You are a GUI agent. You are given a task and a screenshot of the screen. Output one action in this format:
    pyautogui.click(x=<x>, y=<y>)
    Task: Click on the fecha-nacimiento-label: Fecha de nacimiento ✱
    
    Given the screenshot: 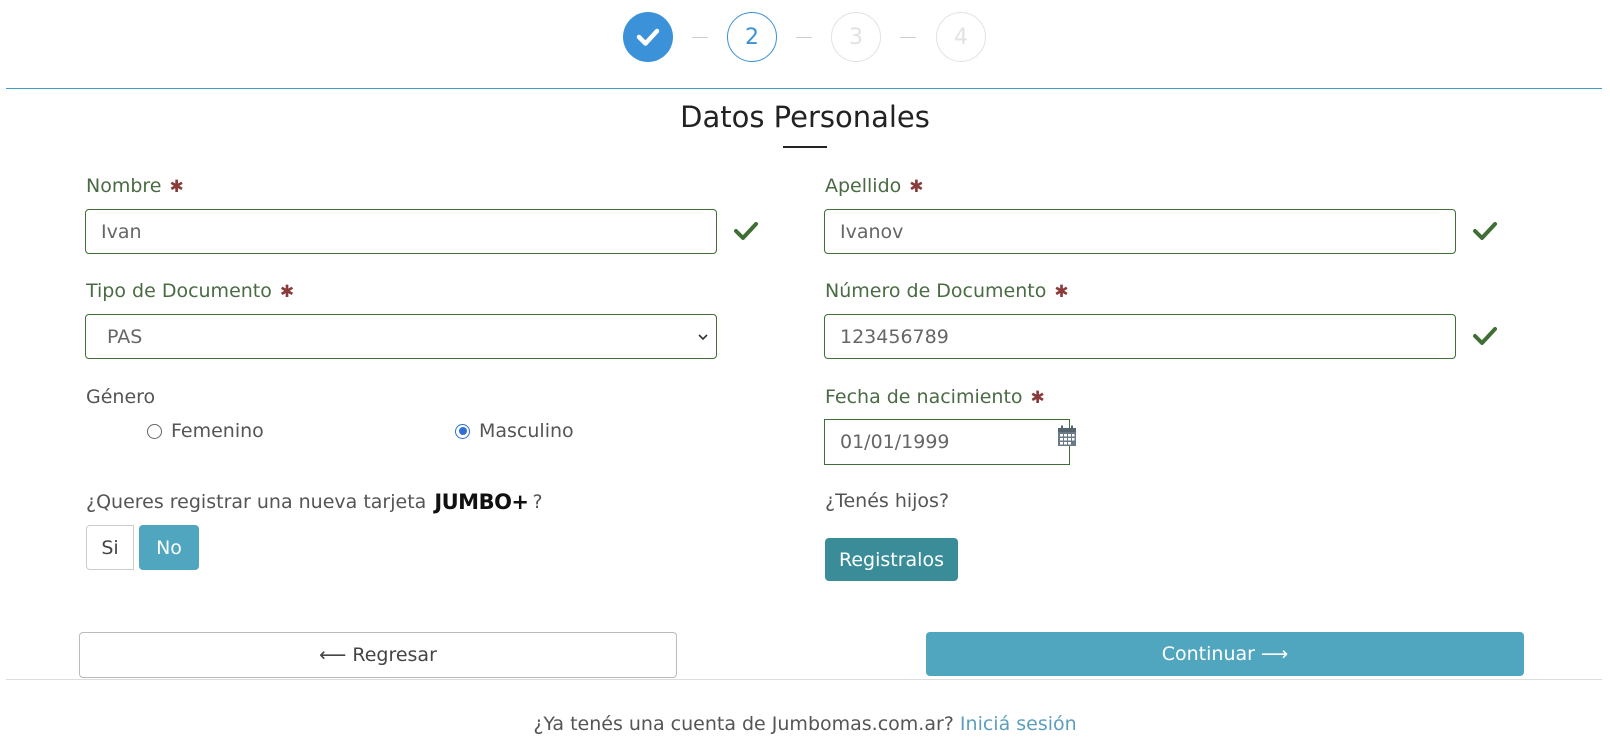 What is the action you would take?
    pyautogui.click(x=935, y=397)
    